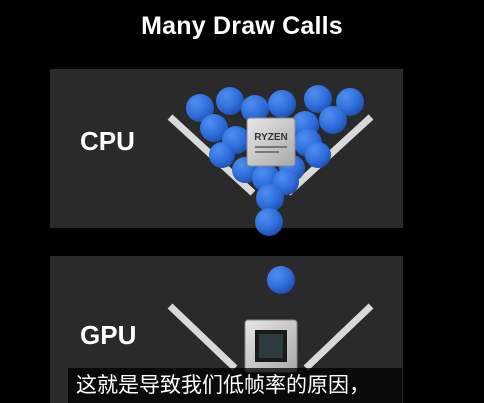  I want to click on cpu-chip-icon: RYZEN, so click(271, 142).